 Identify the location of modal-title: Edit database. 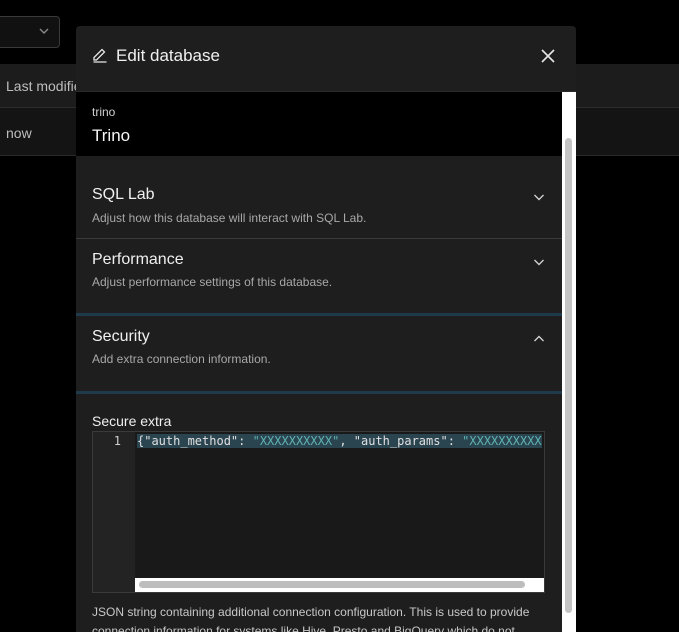
(168, 55).